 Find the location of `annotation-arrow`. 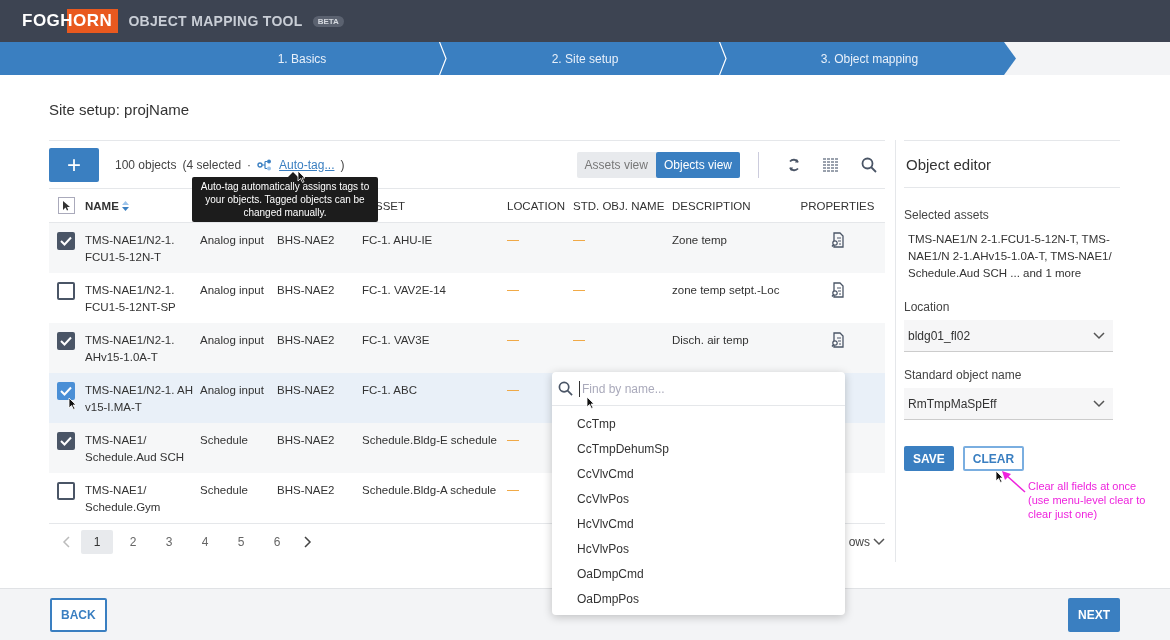

annotation-arrow is located at coordinates (1013, 482).